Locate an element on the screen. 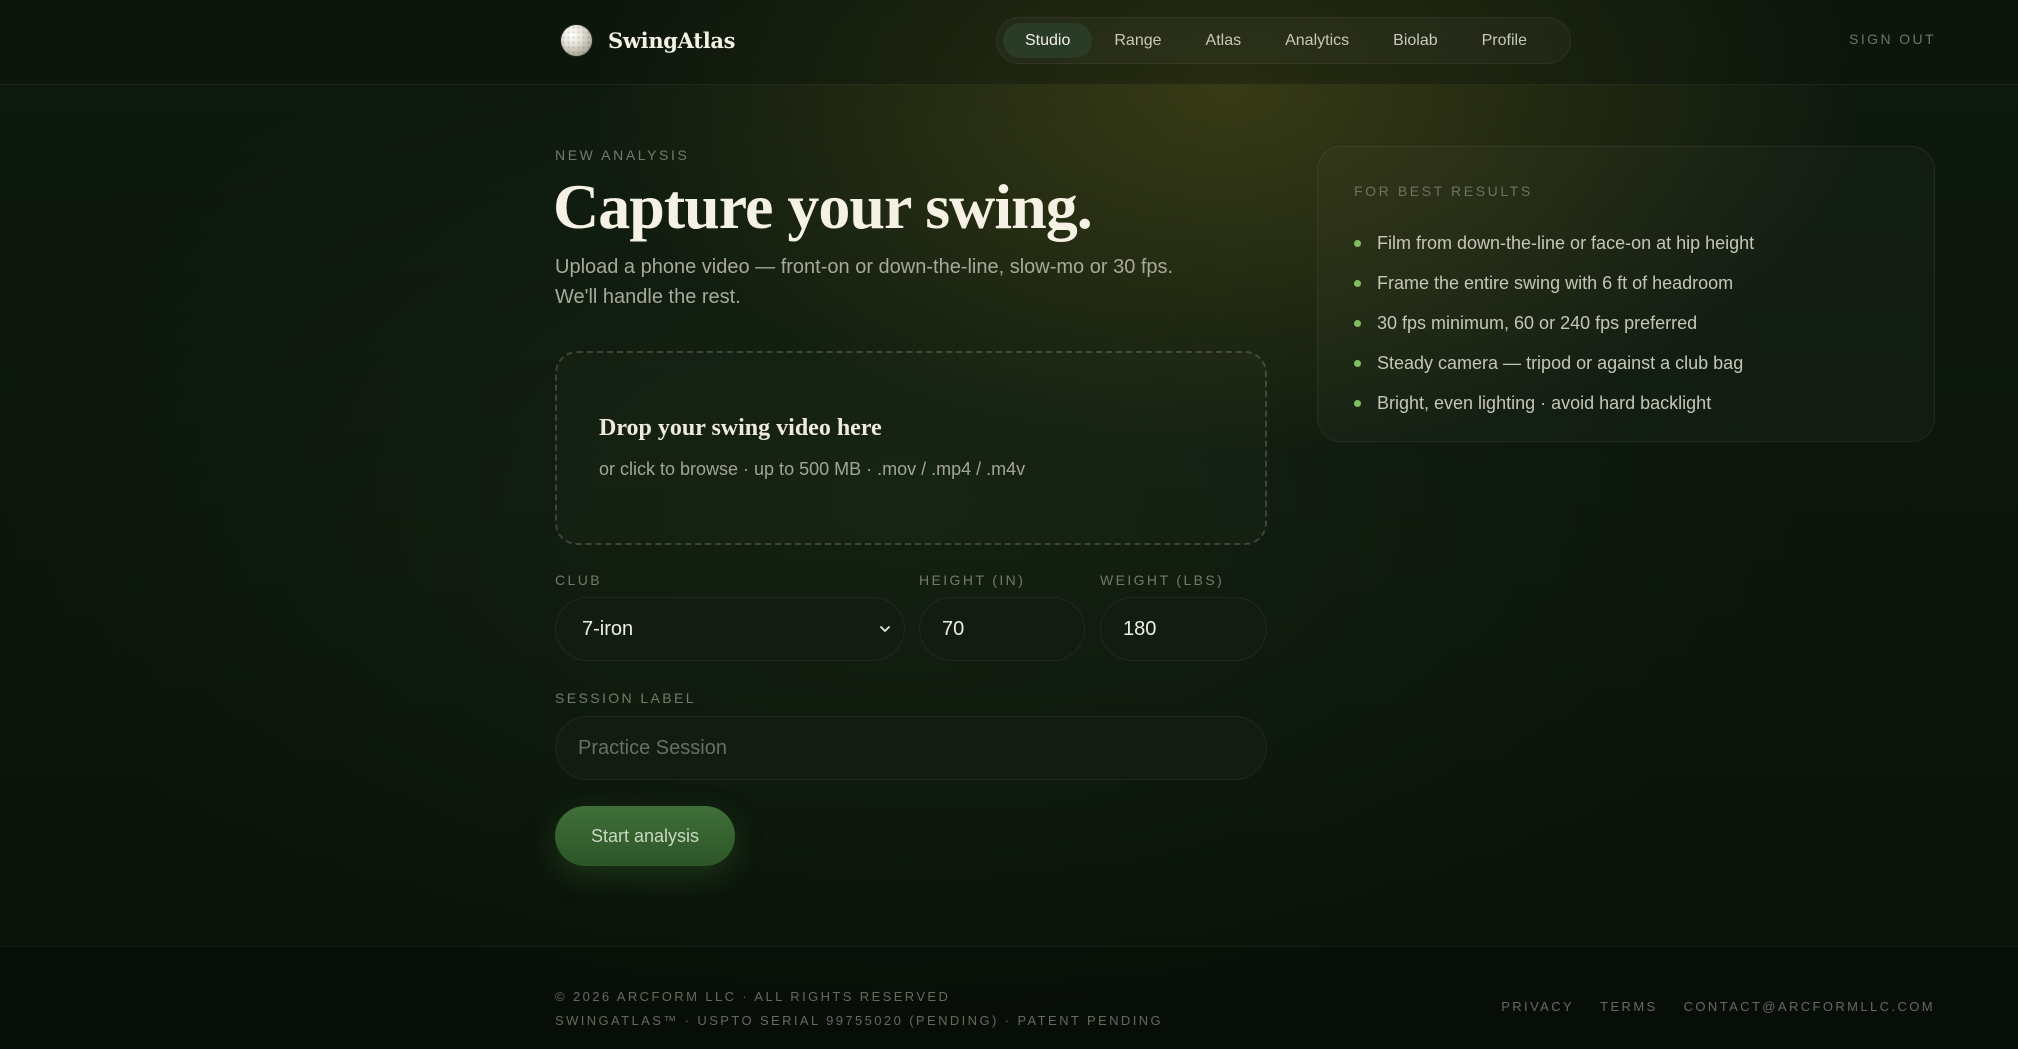 The height and width of the screenshot is (1049, 2018). club-select: 7-iron is located at coordinates (730, 629).